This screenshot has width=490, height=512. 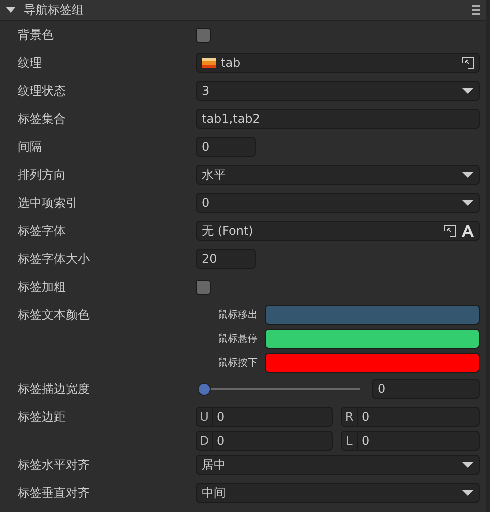 What do you see at coordinates (338, 465) in the screenshot?
I see `dropdown: 居中` at bounding box center [338, 465].